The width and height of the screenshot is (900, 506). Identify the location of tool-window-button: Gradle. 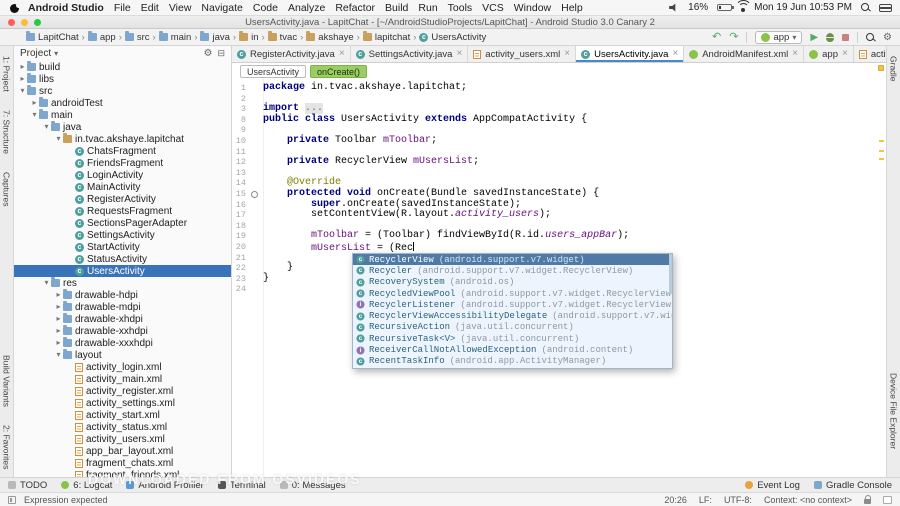
(894, 69).